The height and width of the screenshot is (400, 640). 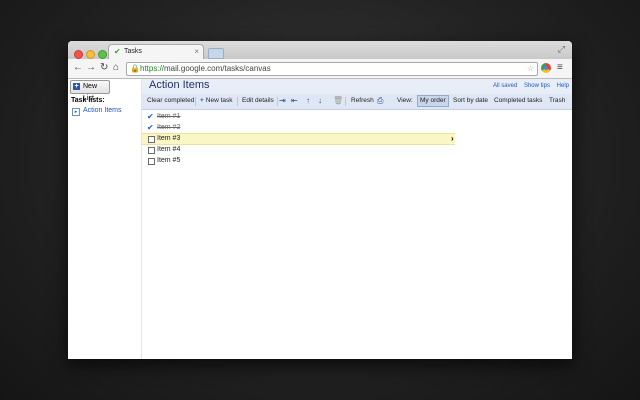 What do you see at coordinates (193, 68) in the screenshot?
I see `url-host: mail.google.com` at bounding box center [193, 68].